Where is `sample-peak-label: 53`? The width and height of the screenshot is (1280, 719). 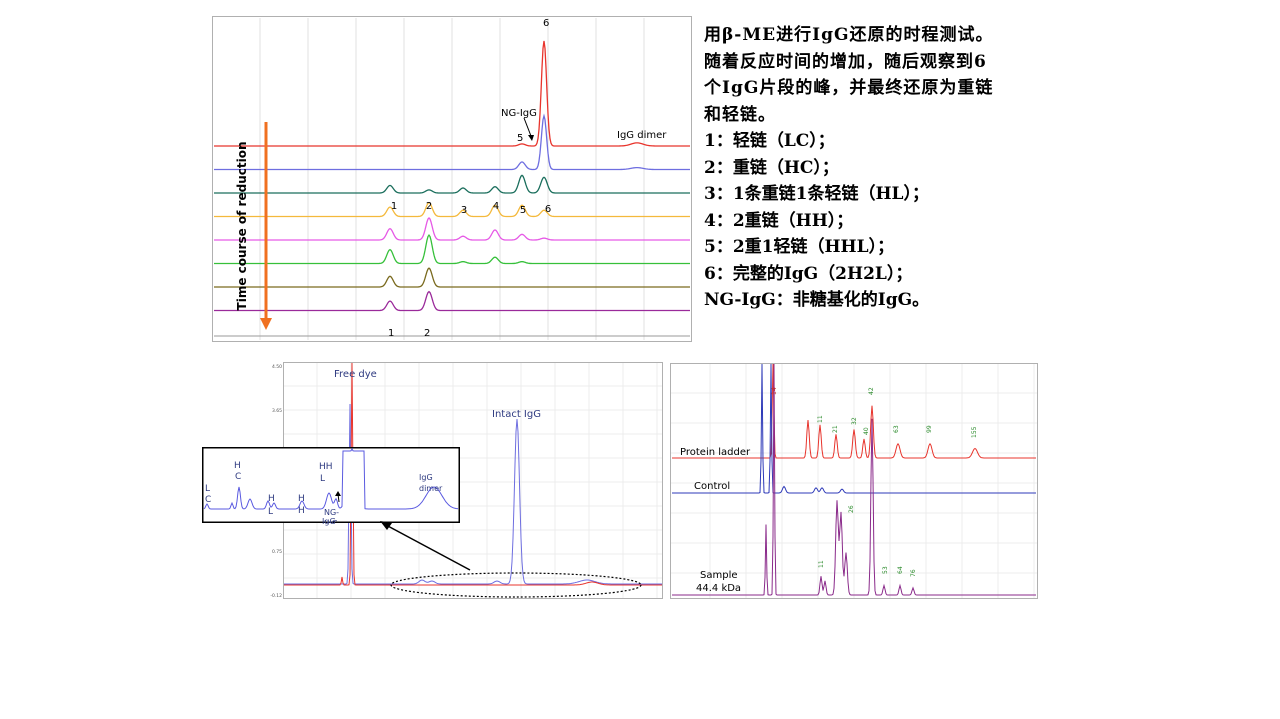
sample-peak-label: 53 is located at coordinates (885, 570).